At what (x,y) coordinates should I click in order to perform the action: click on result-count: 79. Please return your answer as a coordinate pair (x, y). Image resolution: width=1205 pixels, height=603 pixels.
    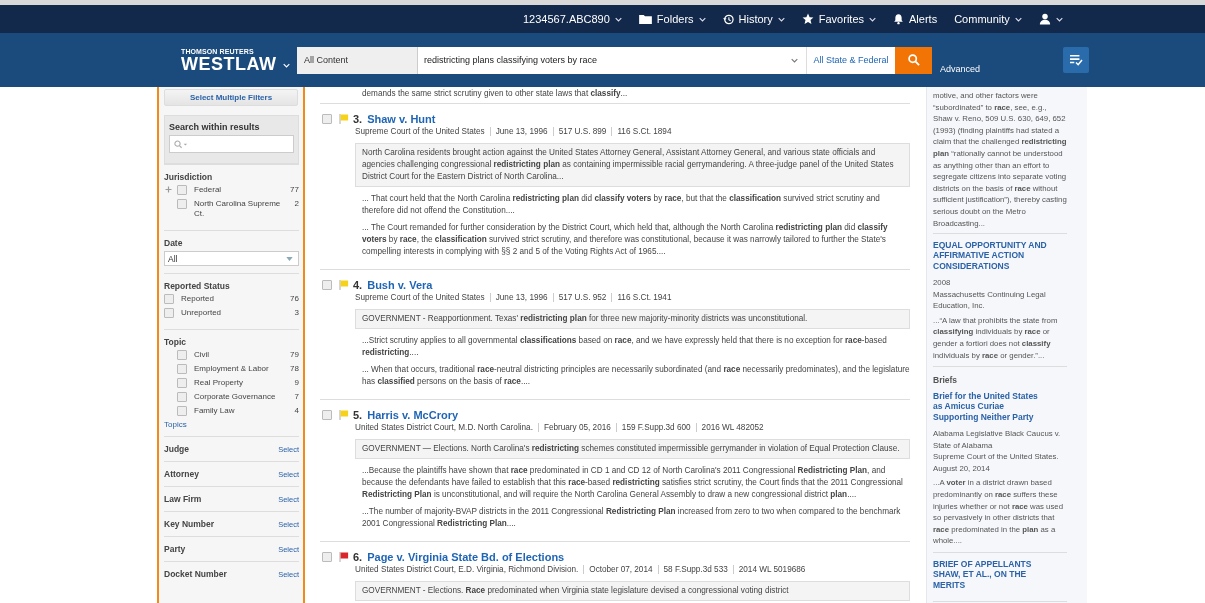
    Looking at the image, I should click on (294, 355).